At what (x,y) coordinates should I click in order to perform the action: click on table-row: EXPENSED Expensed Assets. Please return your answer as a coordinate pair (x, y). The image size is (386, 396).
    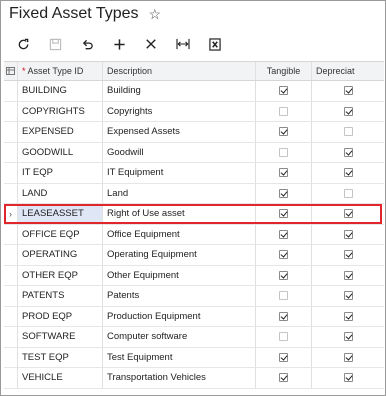
    Looking at the image, I should click on (194, 132).